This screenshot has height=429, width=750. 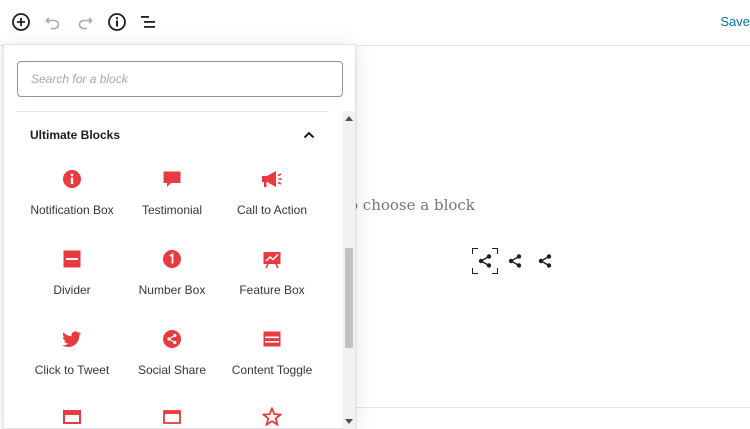 What do you see at coordinates (172, 210) in the screenshot?
I see `block-label: Testimonial` at bounding box center [172, 210].